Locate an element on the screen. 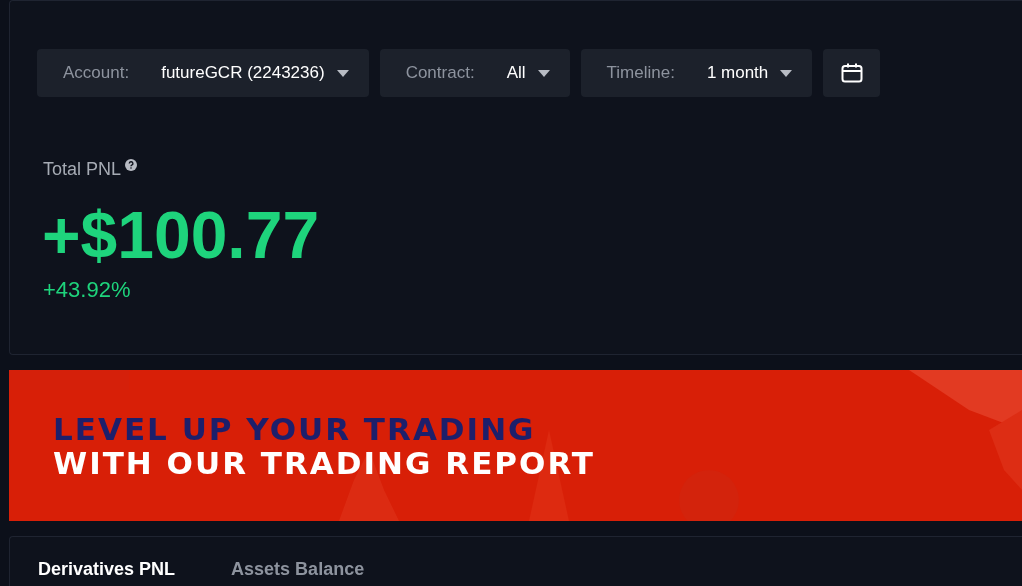 This screenshot has height=586, width=1022. pnl-percent: +43.92% is located at coordinates (87, 290).